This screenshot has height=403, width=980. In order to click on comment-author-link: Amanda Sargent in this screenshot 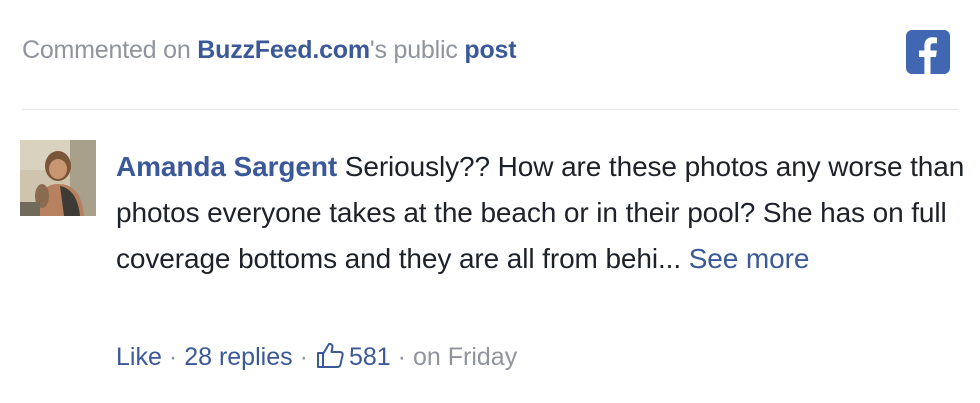, I will do `click(226, 166)`.